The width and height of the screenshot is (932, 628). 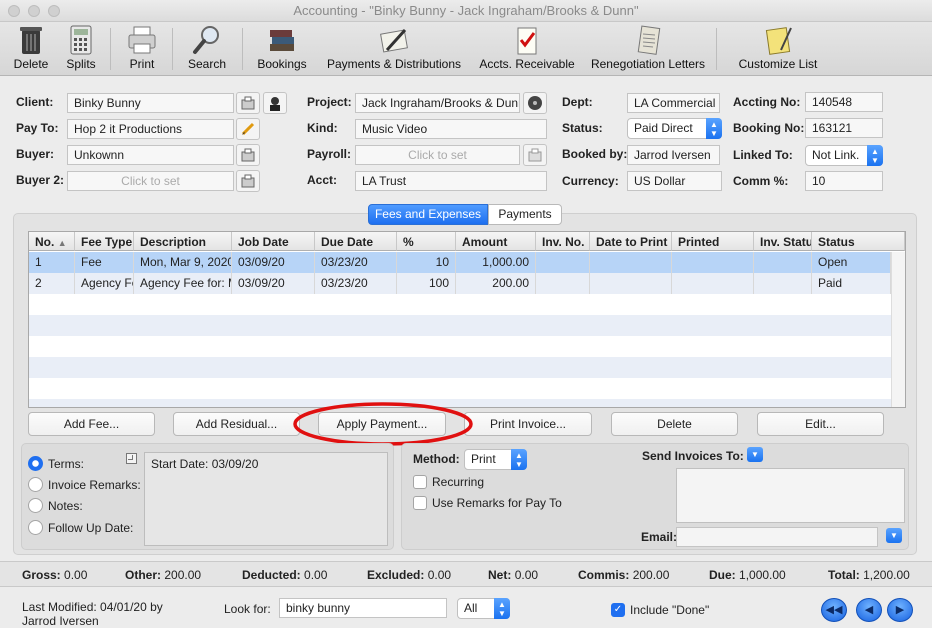 What do you see at coordinates (535, 103) in the screenshot?
I see `project-reel-button` at bounding box center [535, 103].